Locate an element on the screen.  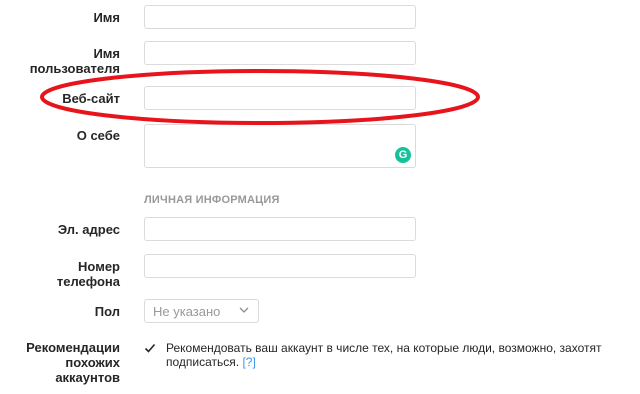
bio-label: О себе is located at coordinates (98, 135).